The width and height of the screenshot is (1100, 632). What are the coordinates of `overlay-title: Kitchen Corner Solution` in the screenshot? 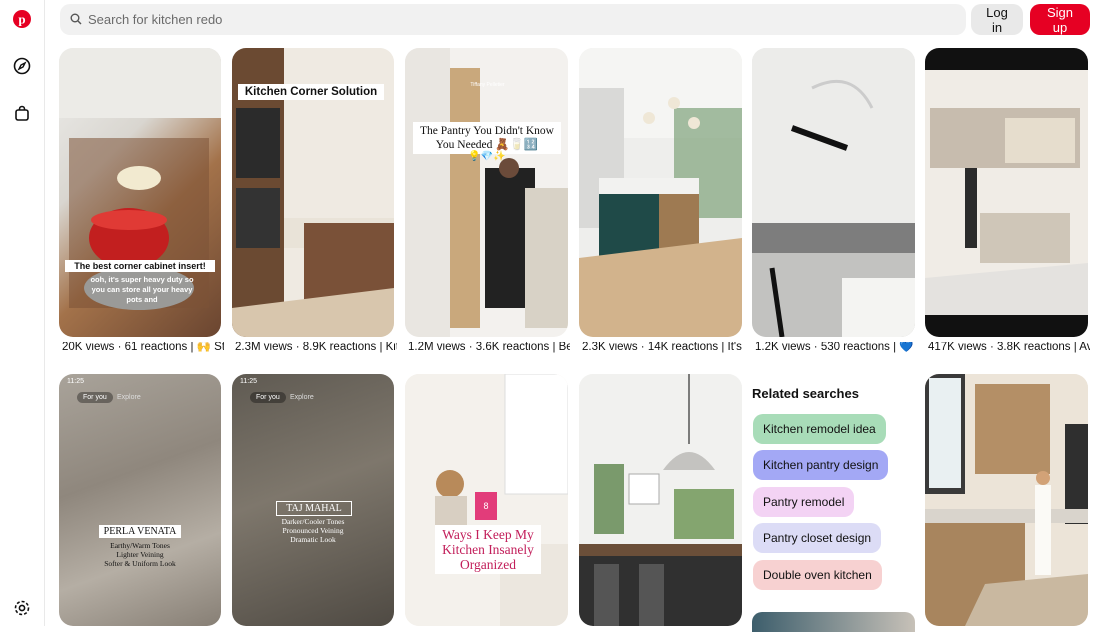 It's located at (311, 92).